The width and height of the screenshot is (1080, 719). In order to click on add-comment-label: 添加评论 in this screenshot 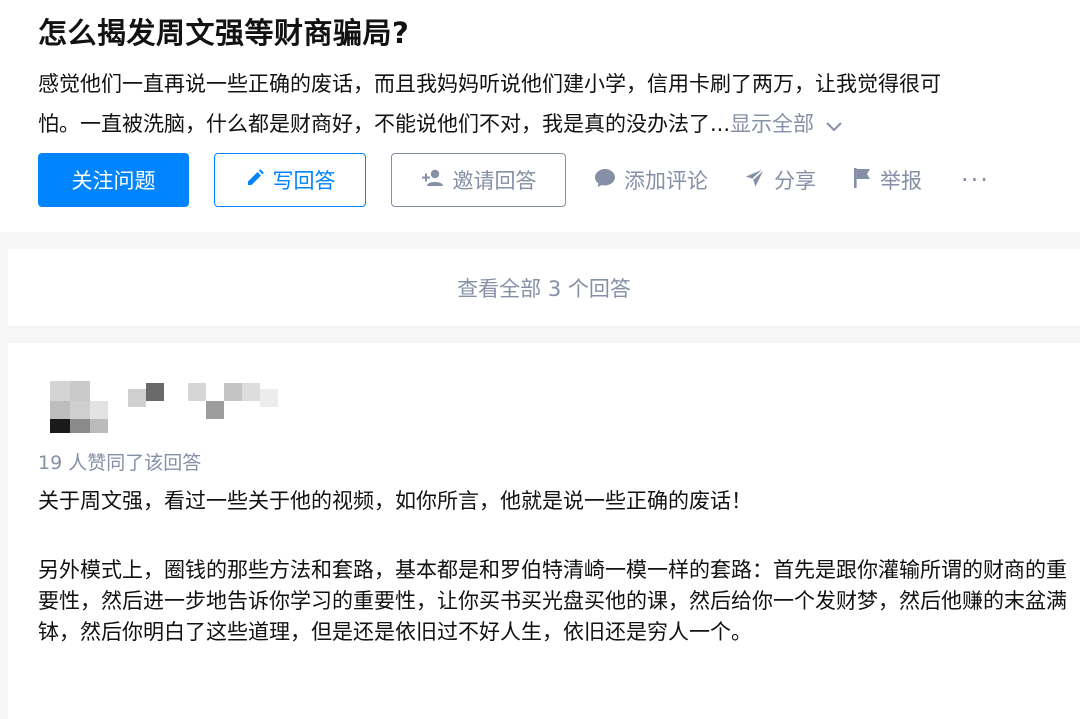, I will do `click(666, 181)`.